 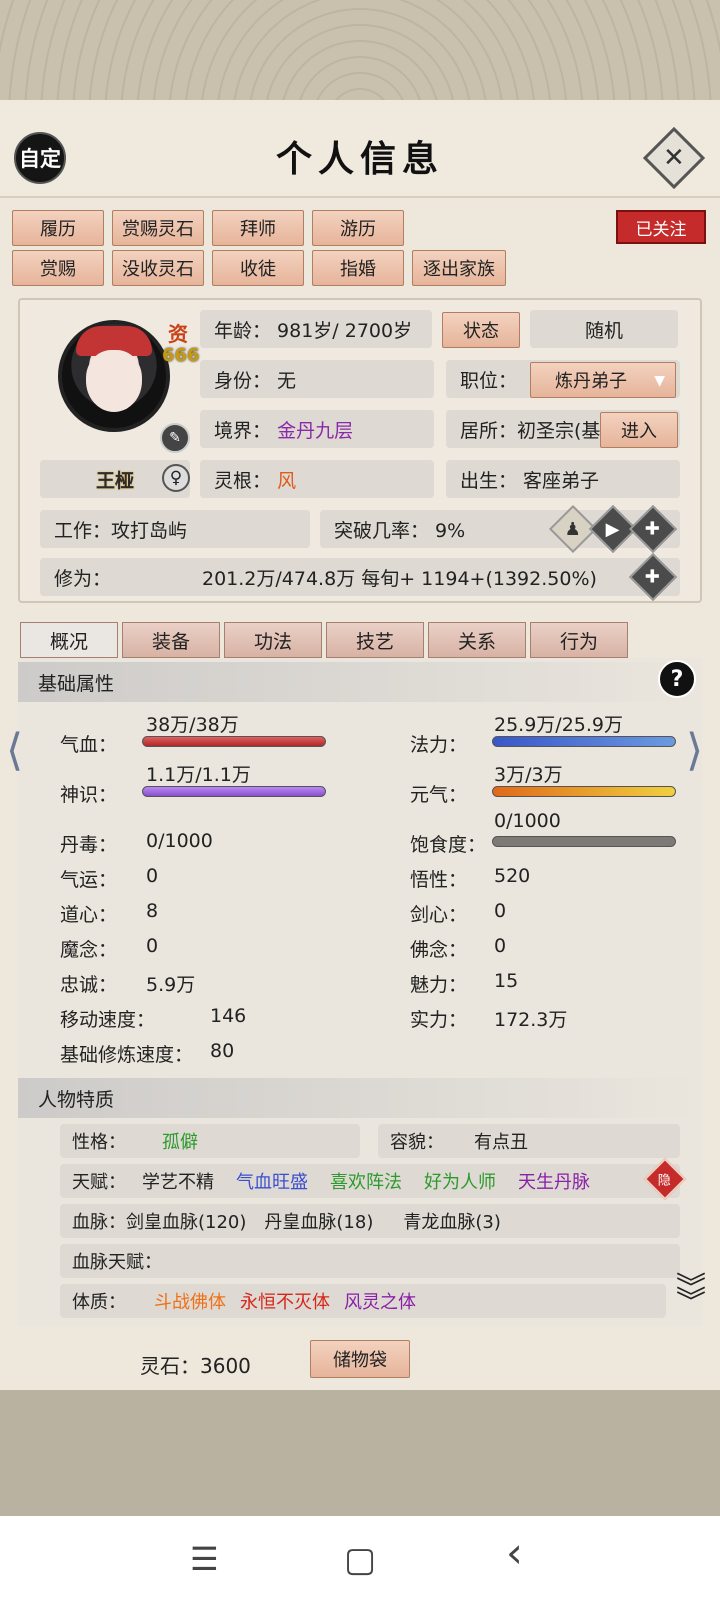 What do you see at coordinates (228, 1016) in the screenshot?
I see `speed-value: 146` at bounding box center [228, 1016].